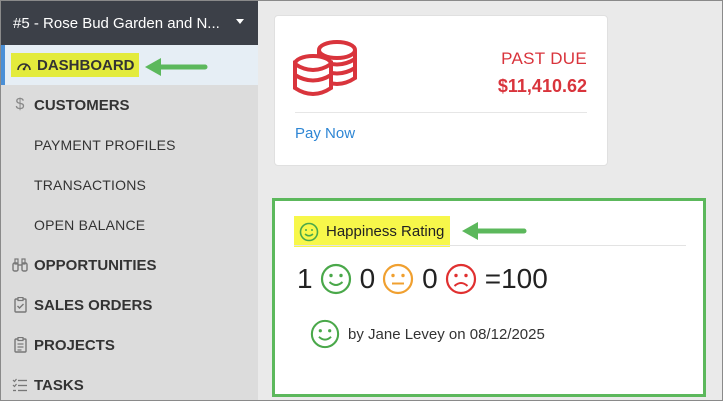 Image resolution: width=723 pixels, height=401 pixels. Describe the element at coordinates (90, 225) in the screenshot. I see `sidebar-item-label: OPEN BALANCE` at that location.